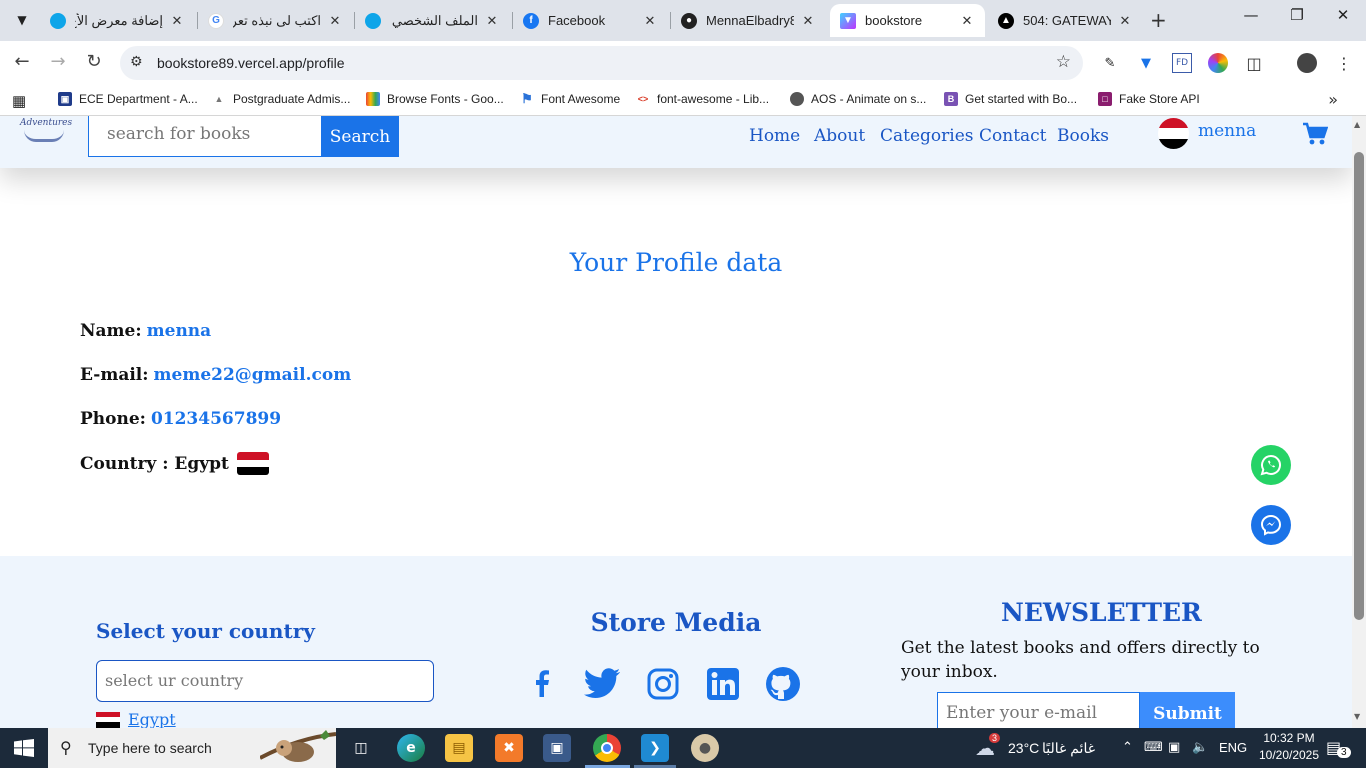 This screenshot has width=1366, height=768. I want to click on new-tab-button: +, so click(1158, 20).